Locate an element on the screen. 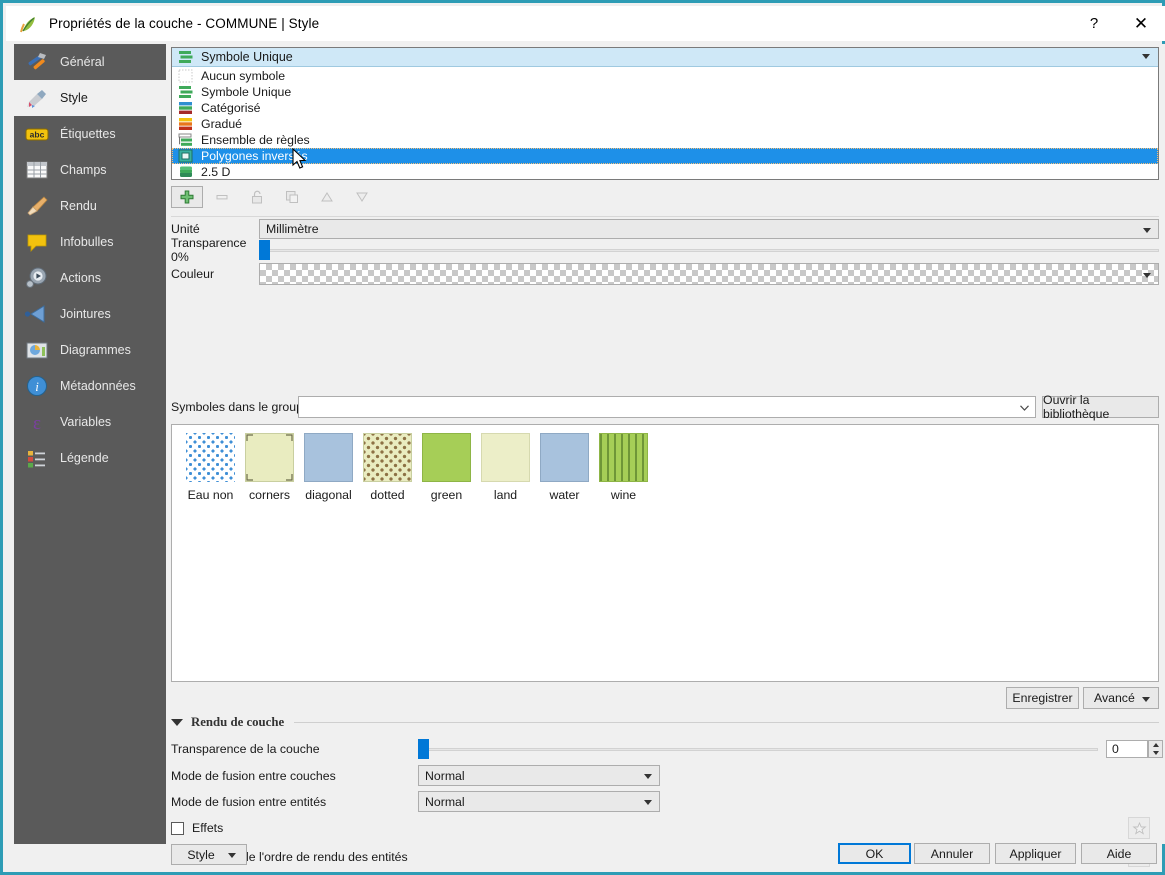 This screenshot has width=1165, height=875. categorized-icon is located at coordinates (186, 108).